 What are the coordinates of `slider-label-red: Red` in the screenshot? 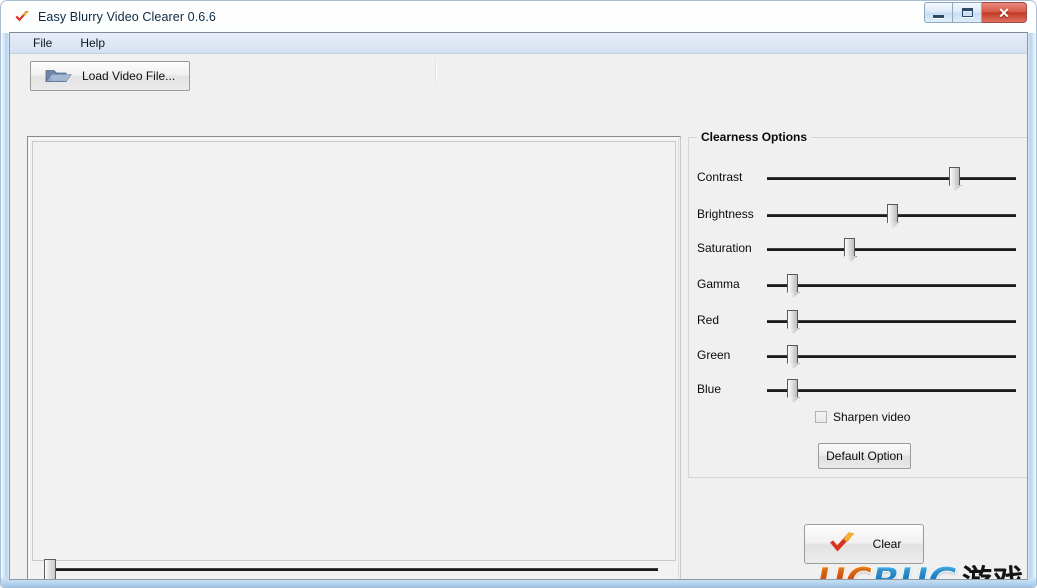 It's located at (708, 320).